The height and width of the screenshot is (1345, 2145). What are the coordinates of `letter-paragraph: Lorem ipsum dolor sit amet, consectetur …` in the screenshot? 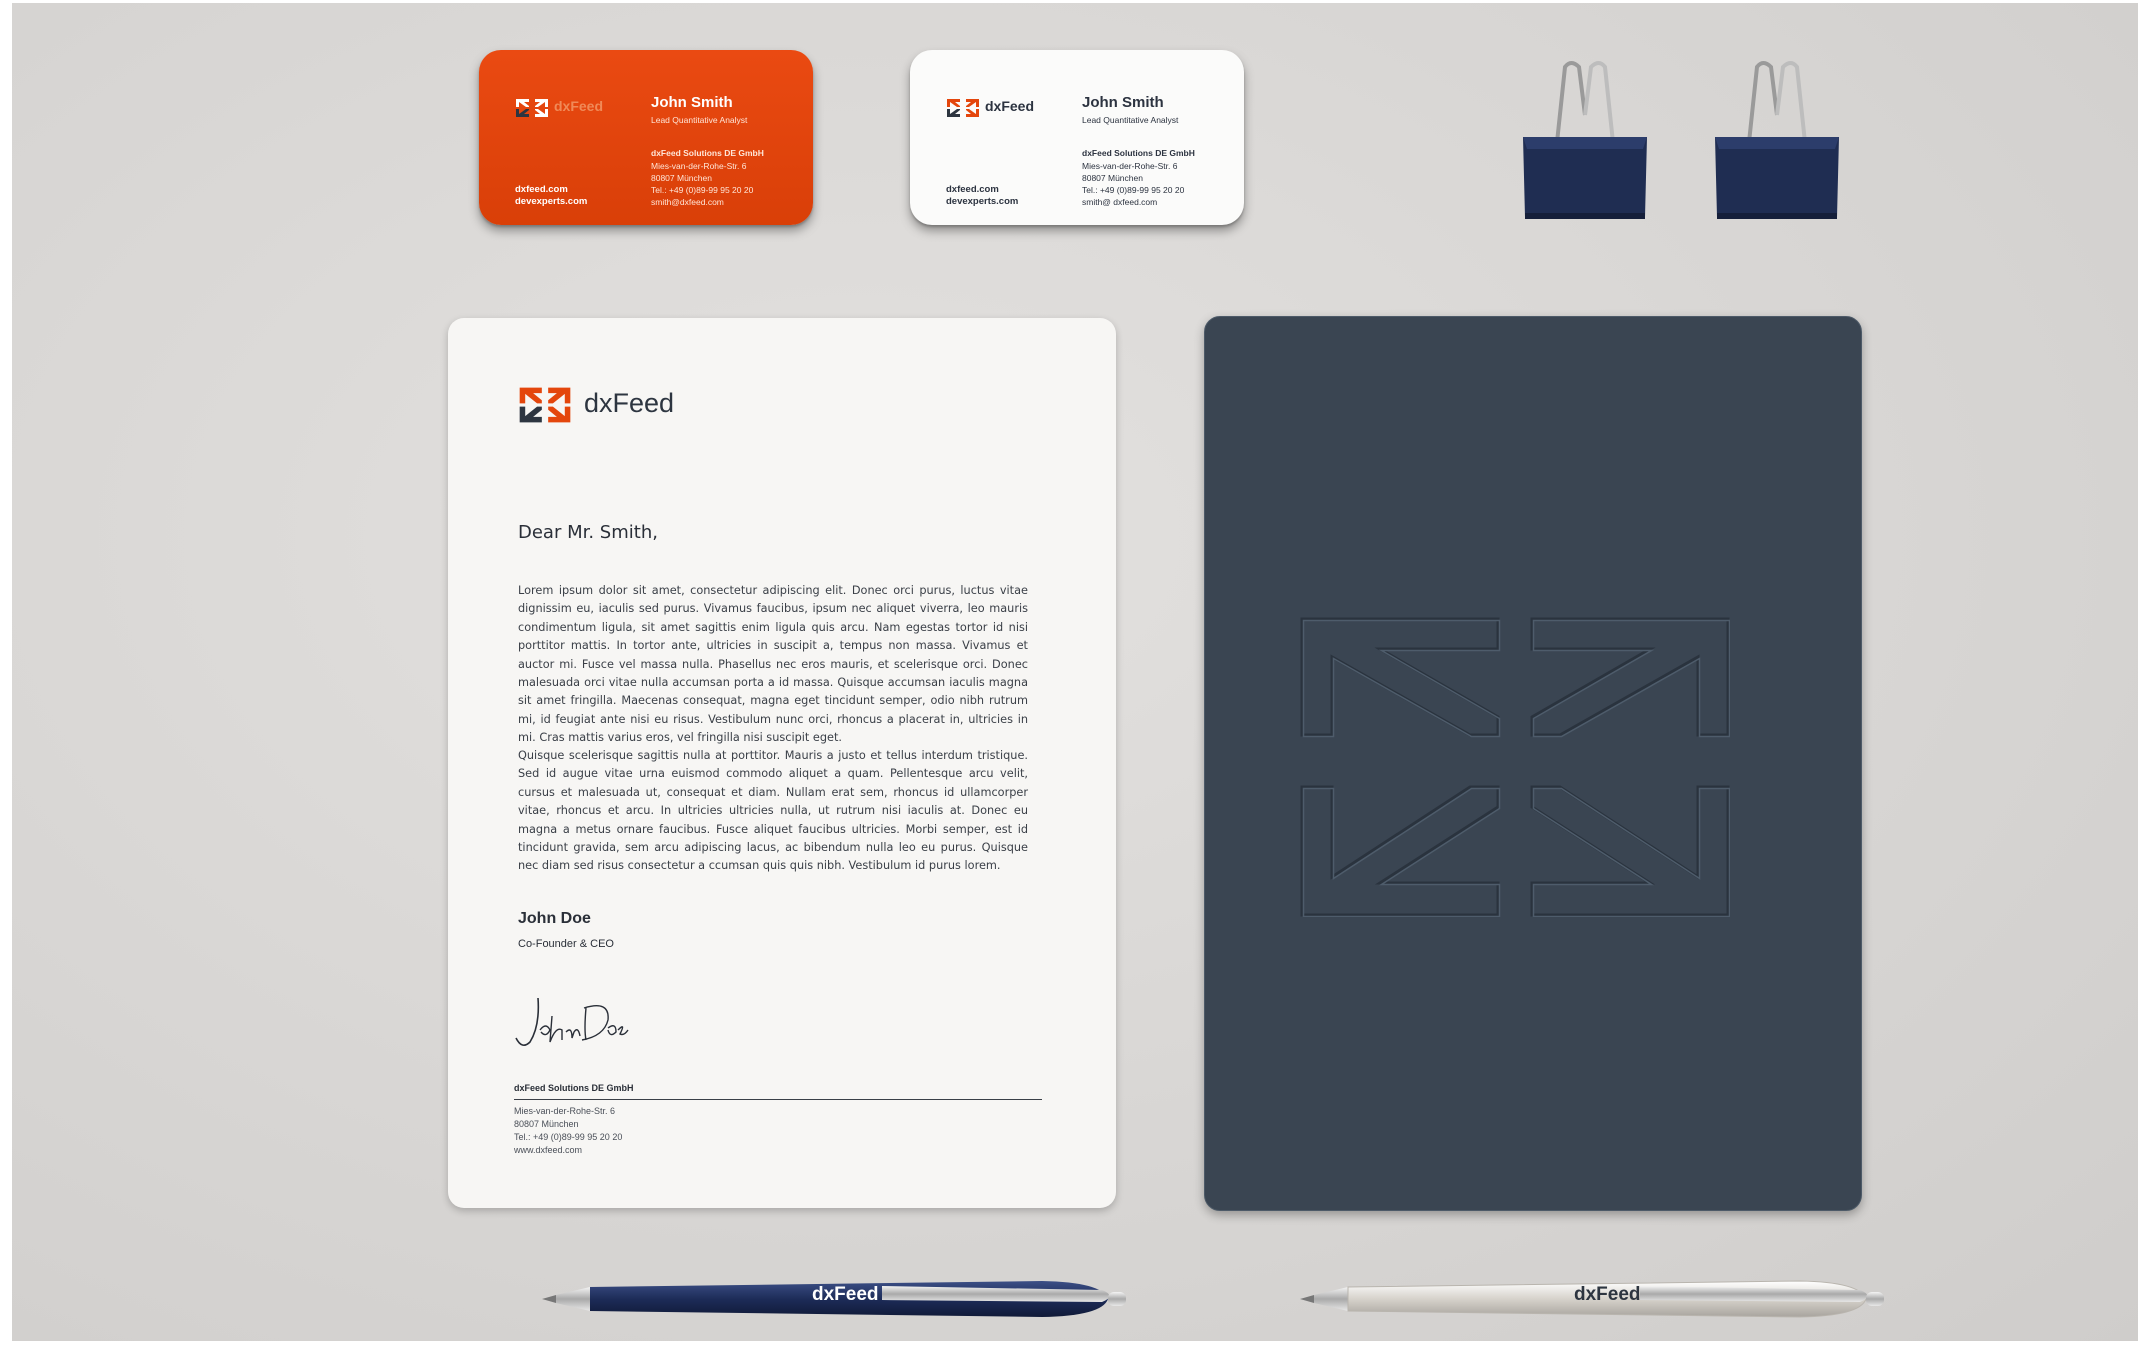 It's located at (773, 664).